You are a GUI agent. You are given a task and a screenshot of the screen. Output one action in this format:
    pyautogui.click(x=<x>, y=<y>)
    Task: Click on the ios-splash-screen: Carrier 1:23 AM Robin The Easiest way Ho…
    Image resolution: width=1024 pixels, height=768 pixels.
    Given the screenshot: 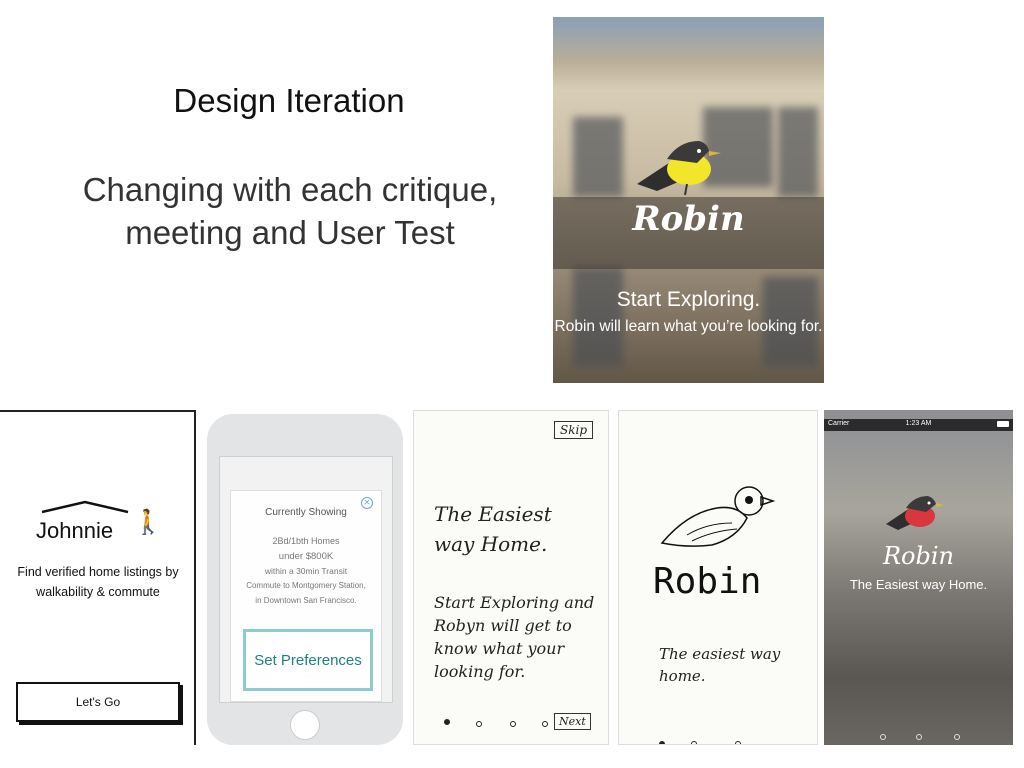 What is the action you would take?
    pyautogui.click(x=918, y=577)
    